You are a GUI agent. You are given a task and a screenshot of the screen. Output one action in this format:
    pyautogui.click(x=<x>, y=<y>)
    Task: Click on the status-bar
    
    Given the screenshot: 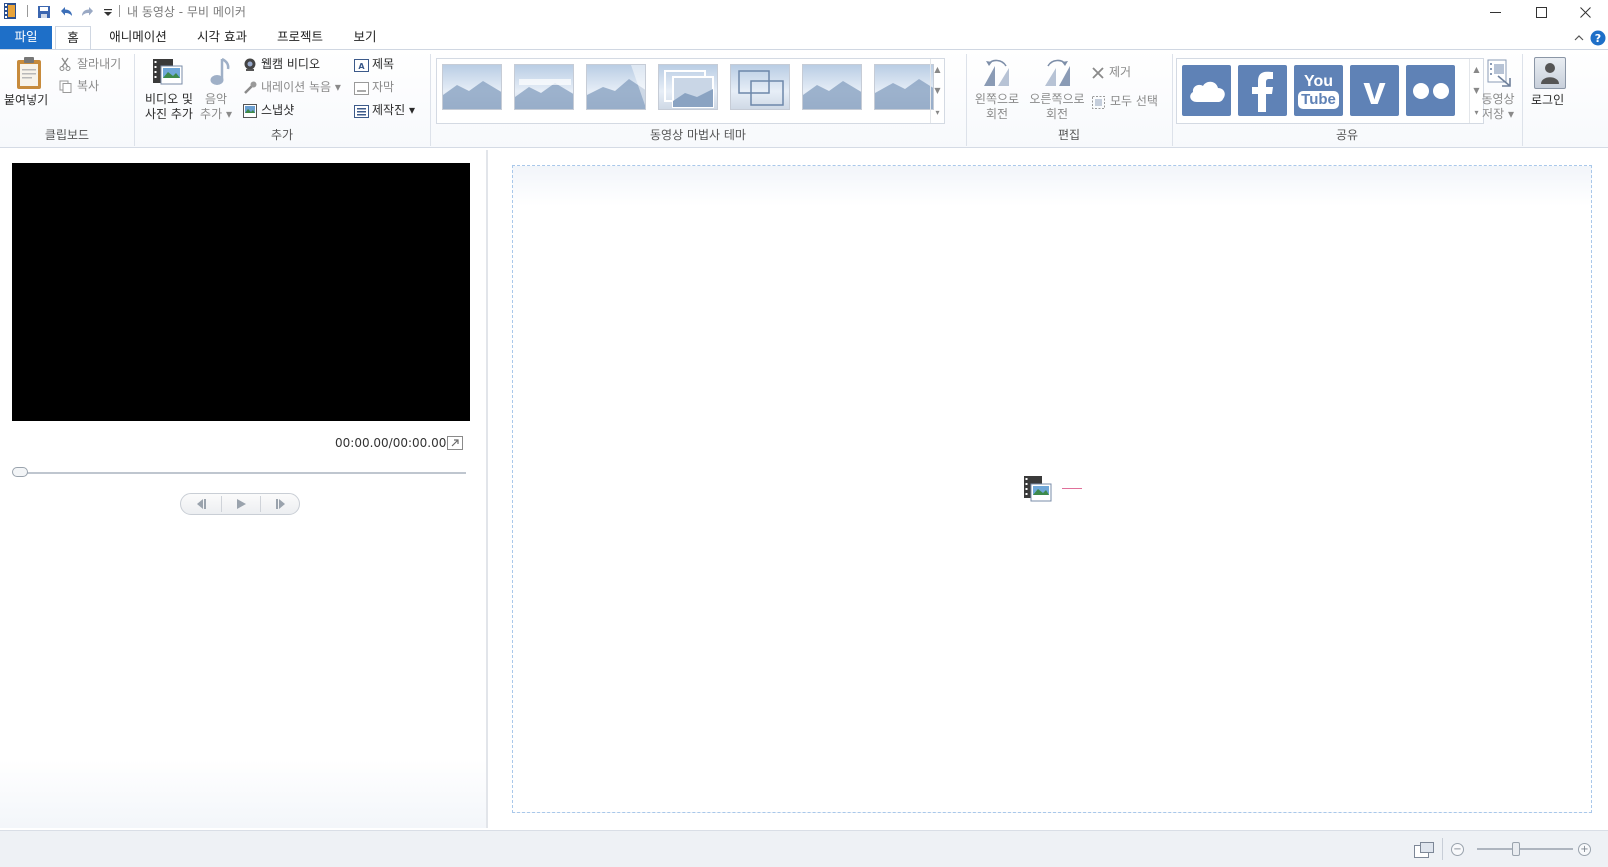 What is the action you would take?
    pyautogui.click(x=804, y=848)
    